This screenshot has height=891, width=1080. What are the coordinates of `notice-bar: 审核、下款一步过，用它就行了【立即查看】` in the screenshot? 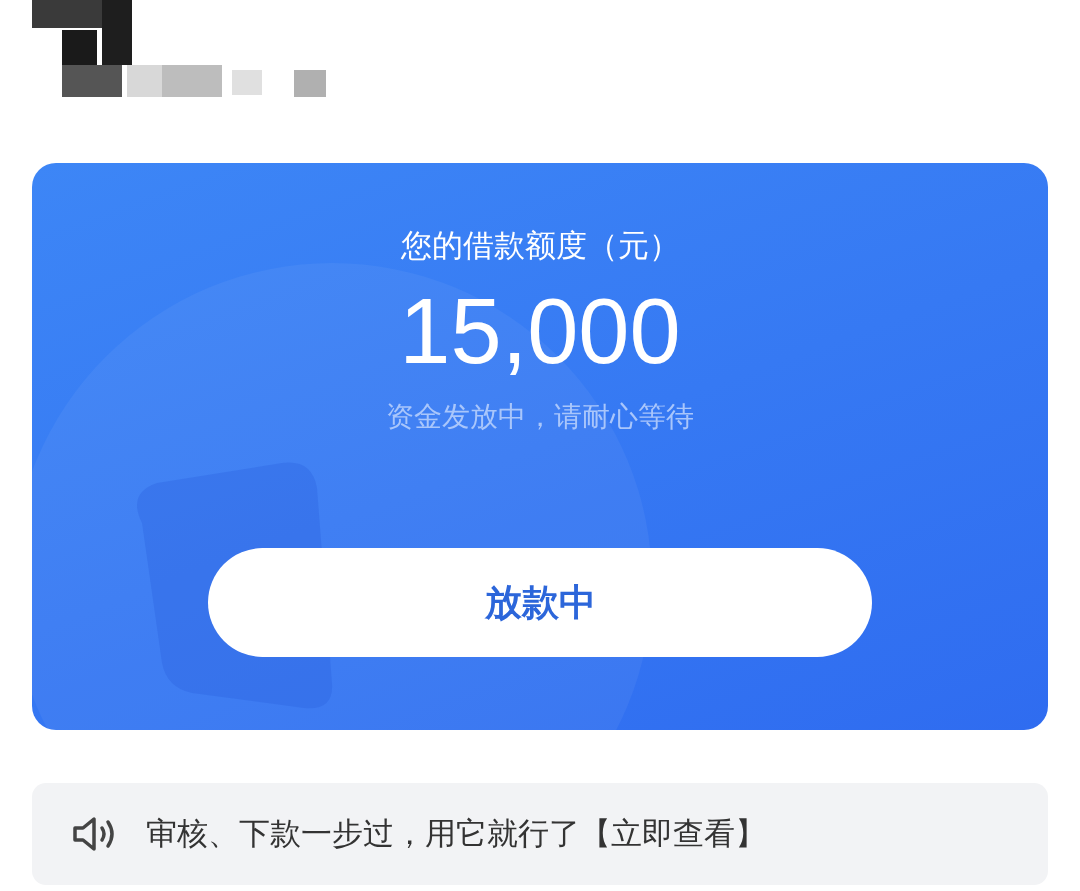 It's located at (540, 834).